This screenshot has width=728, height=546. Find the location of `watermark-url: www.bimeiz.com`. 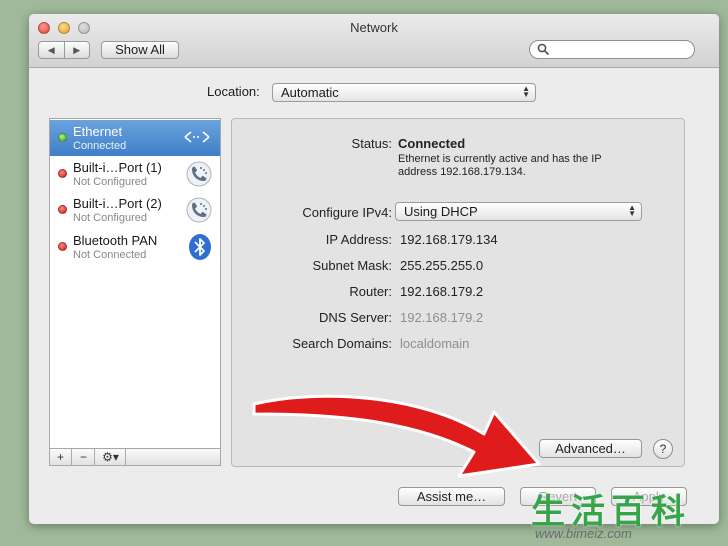

watermark-url: www.bimeiz.com is located at coordinates (583, 533).